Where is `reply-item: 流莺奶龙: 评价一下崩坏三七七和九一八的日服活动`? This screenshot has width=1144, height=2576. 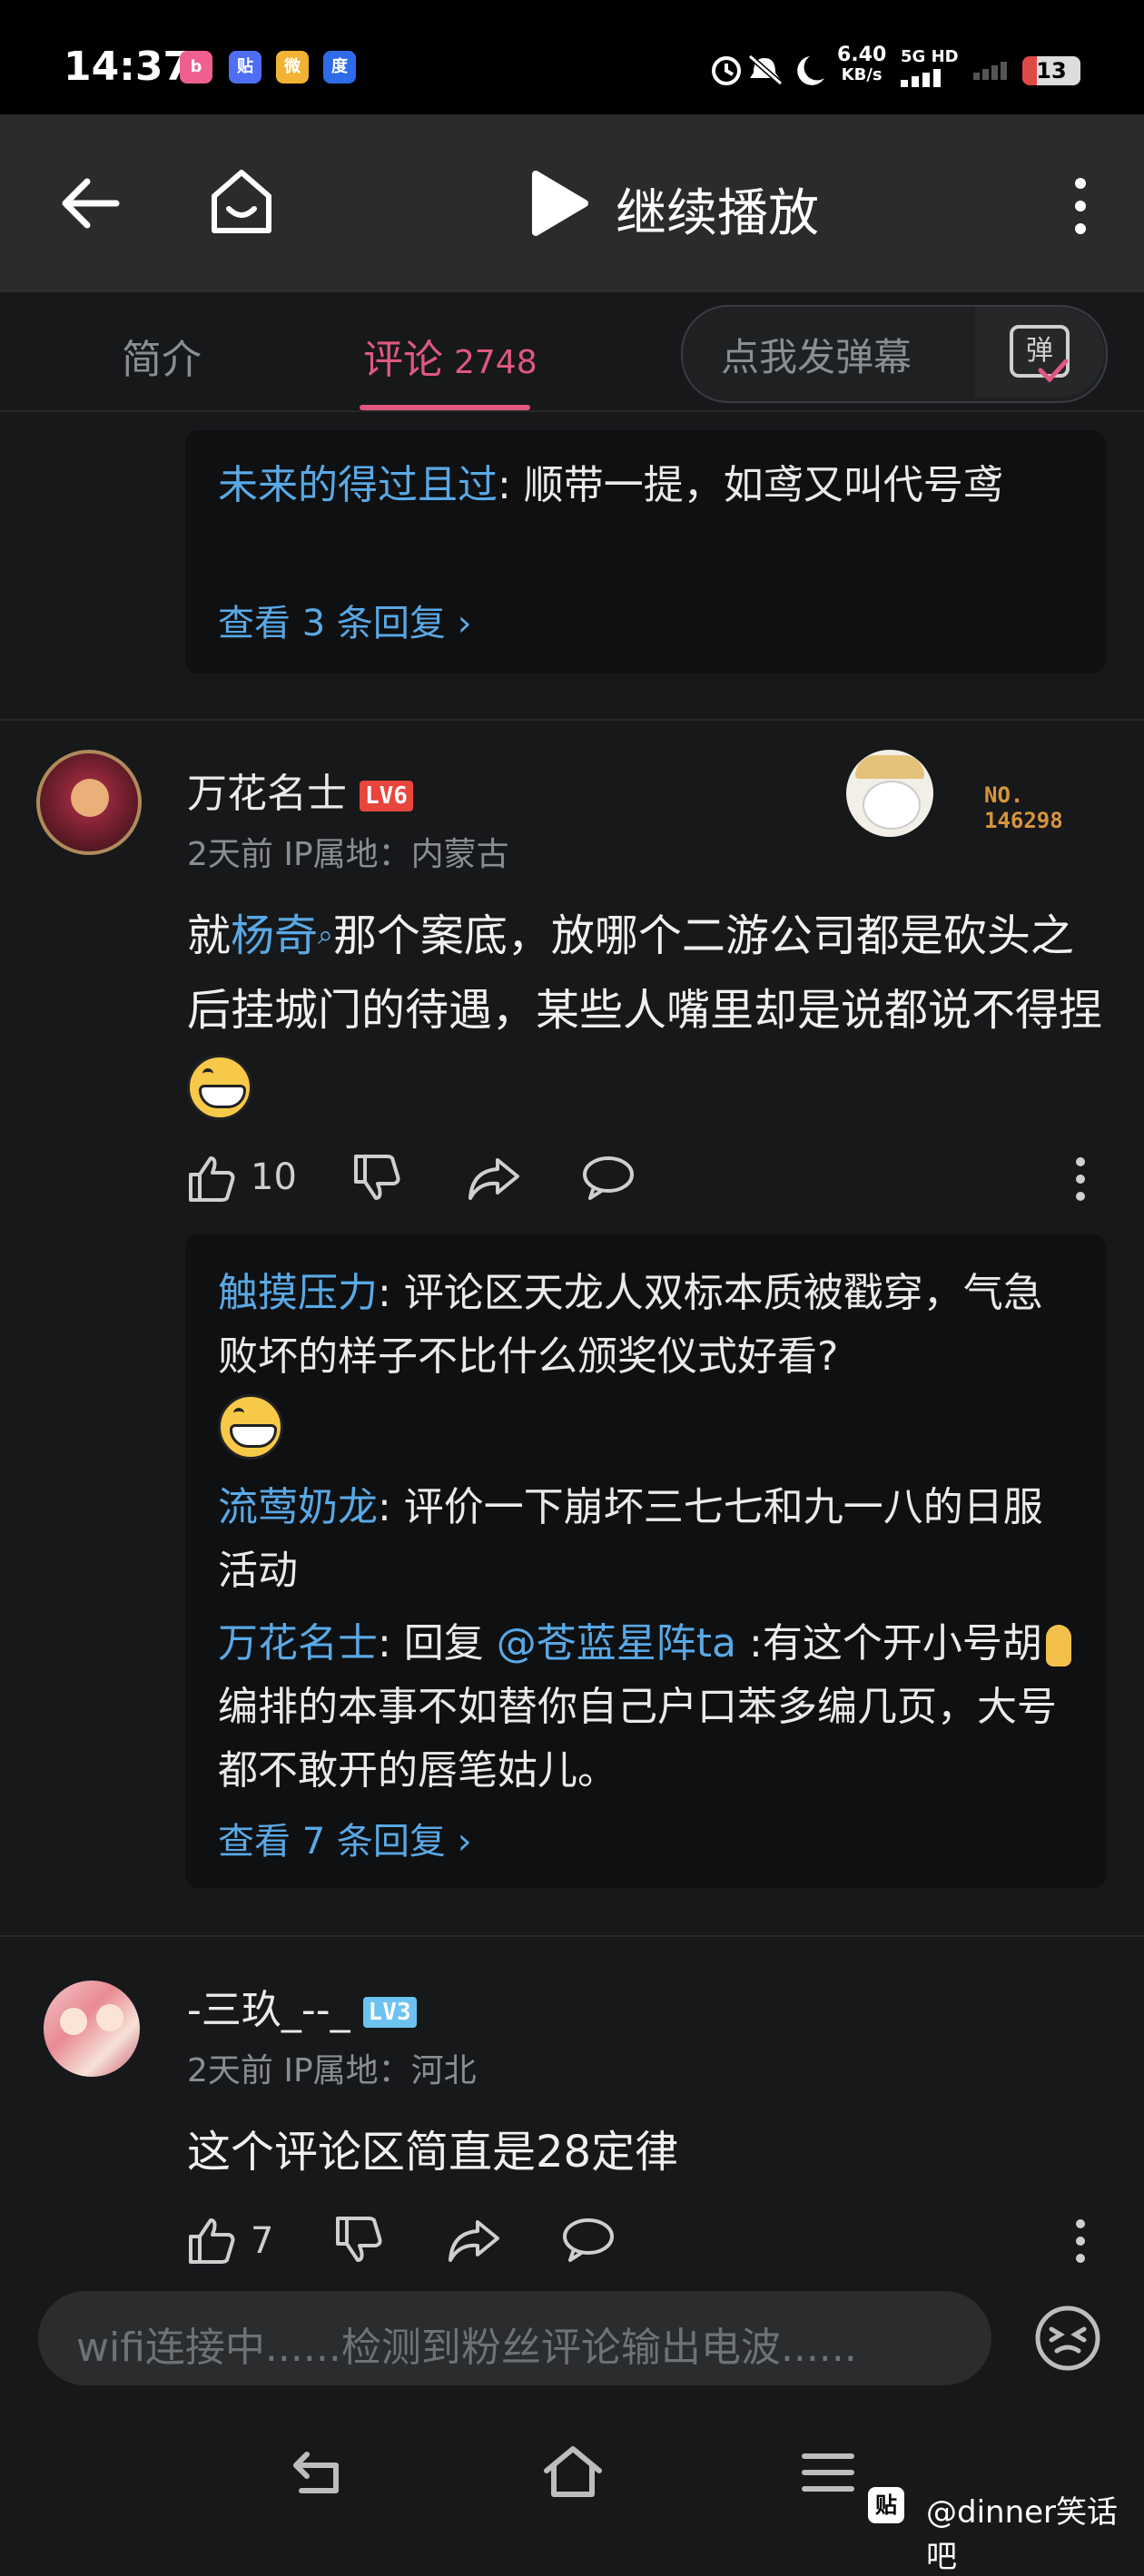
reply-item: 流莺奶龙: 评价一下崩坏三七七和九一八的日服活动 is located at coordinates (649, 1539).